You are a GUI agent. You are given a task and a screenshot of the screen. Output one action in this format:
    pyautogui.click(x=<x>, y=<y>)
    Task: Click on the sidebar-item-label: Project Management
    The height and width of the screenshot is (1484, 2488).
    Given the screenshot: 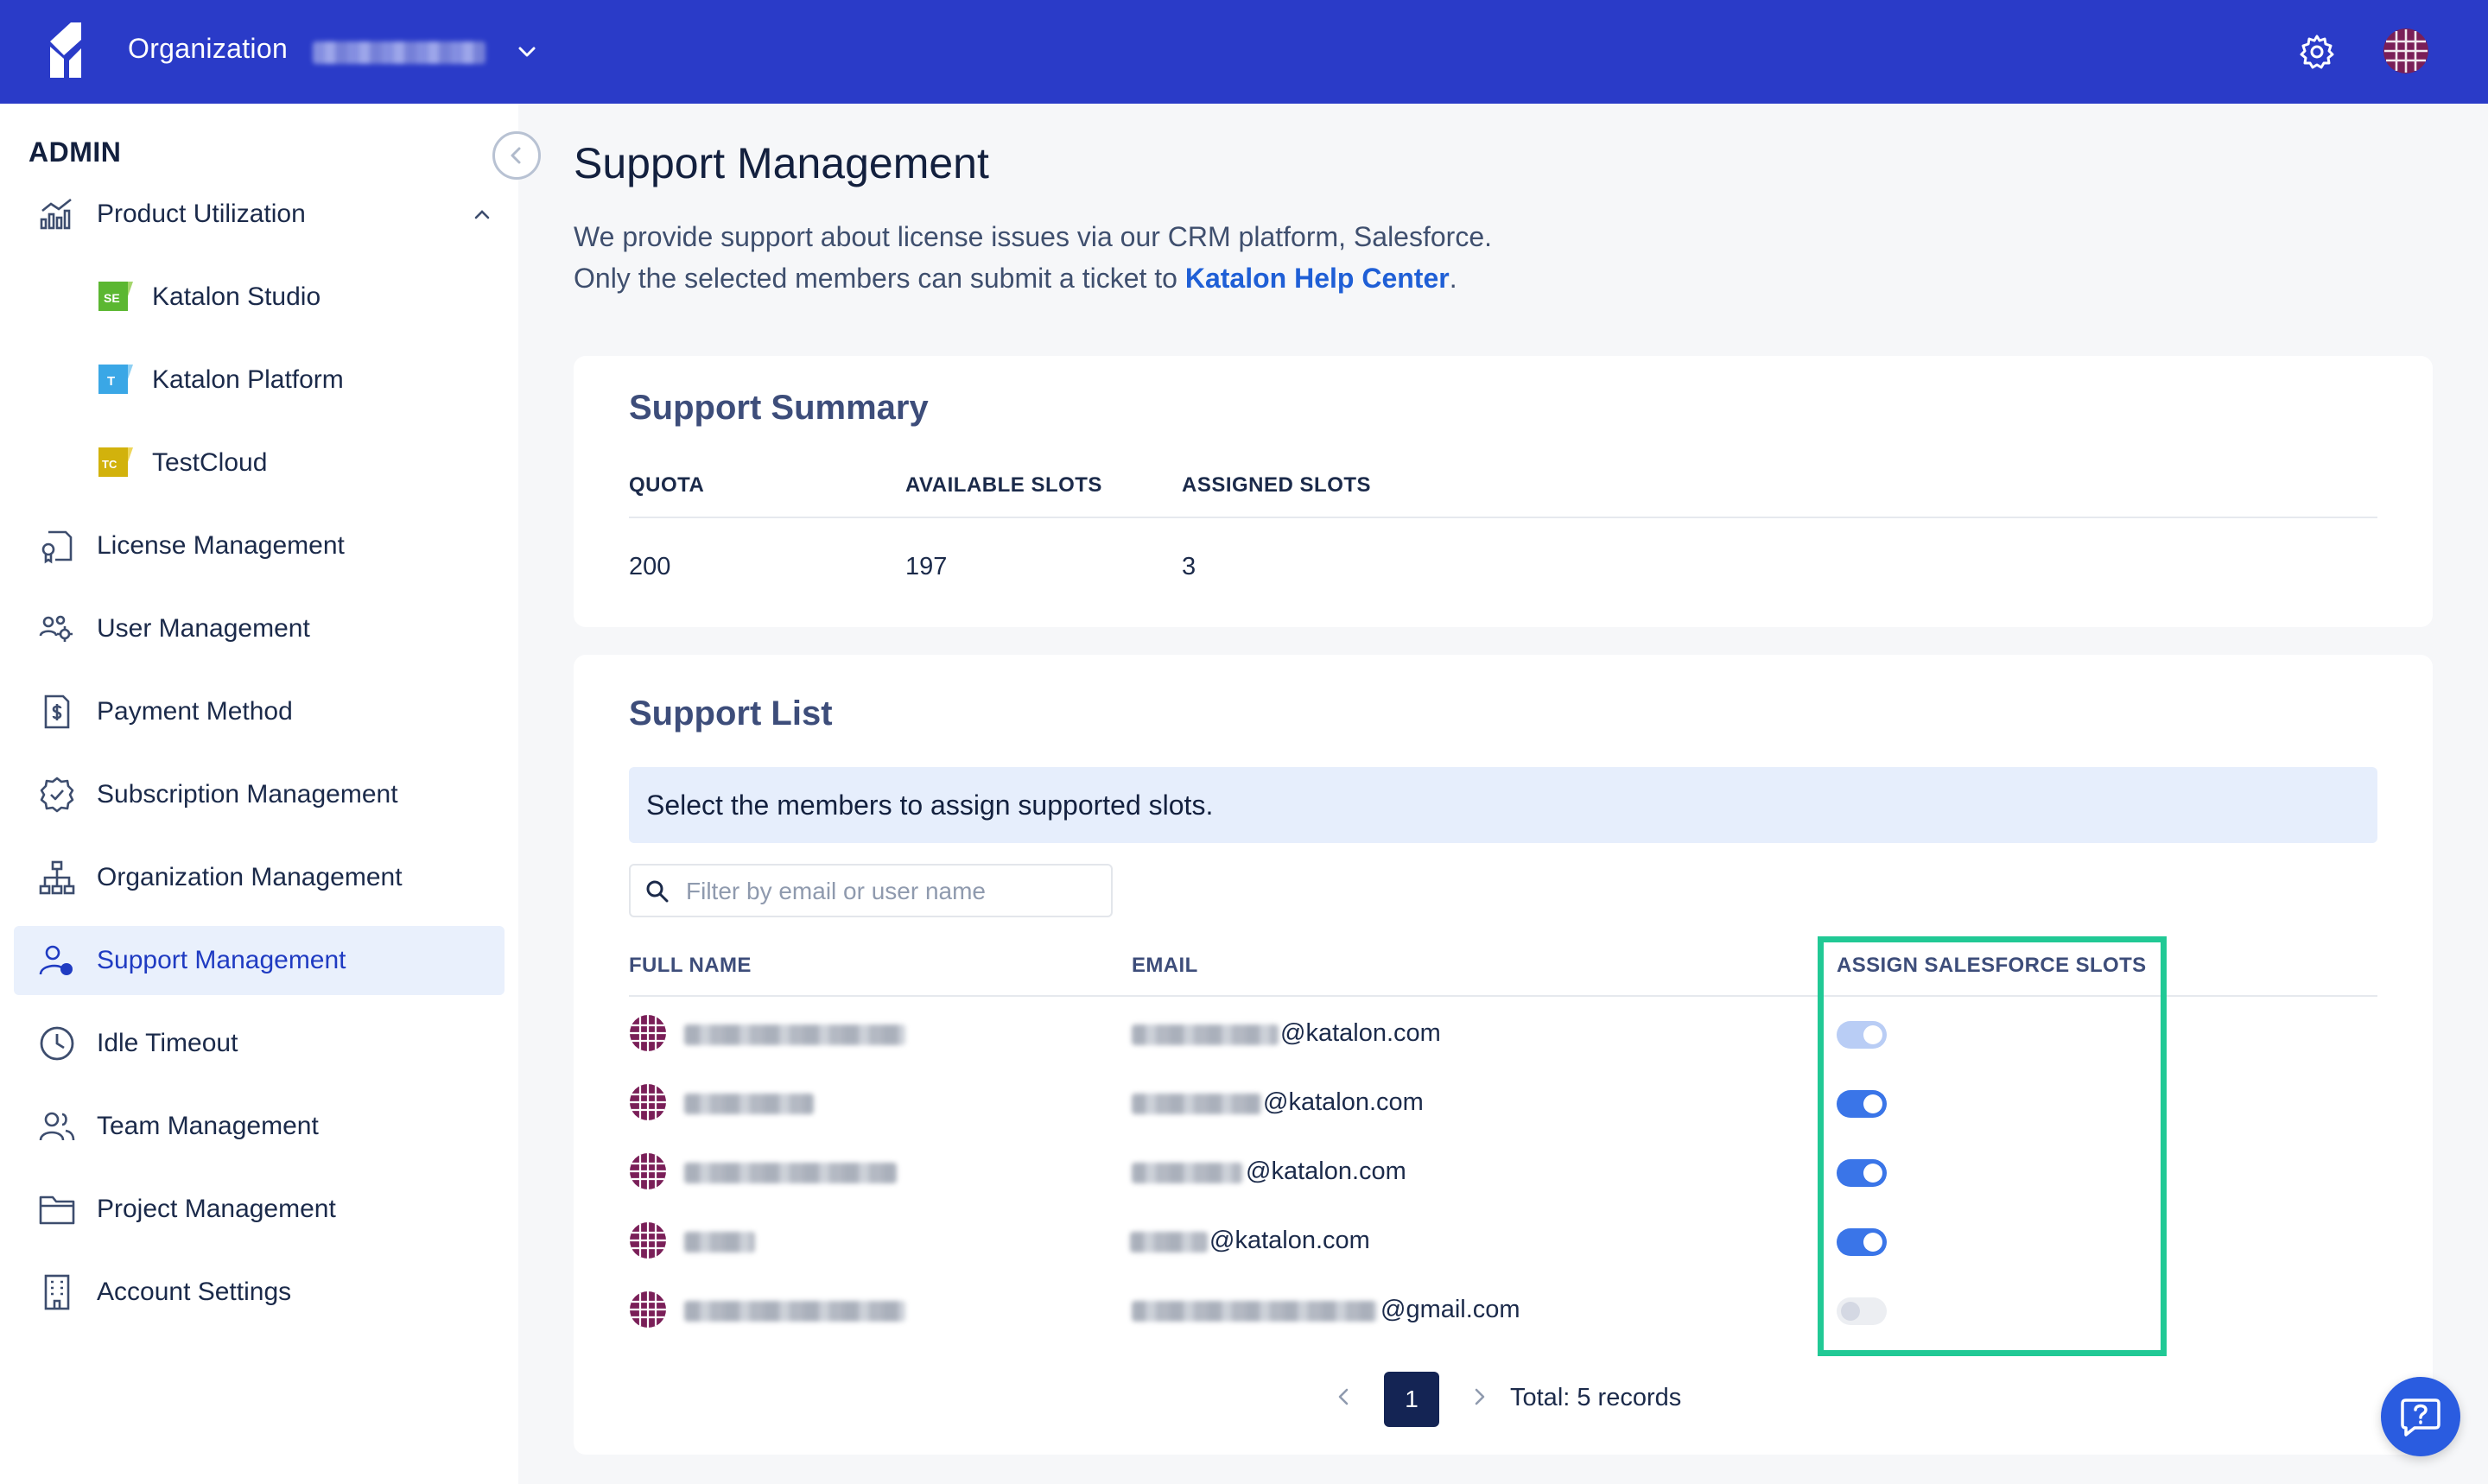 What is the action you would take?
    pyautogui.click(x=216, y=1209)
    